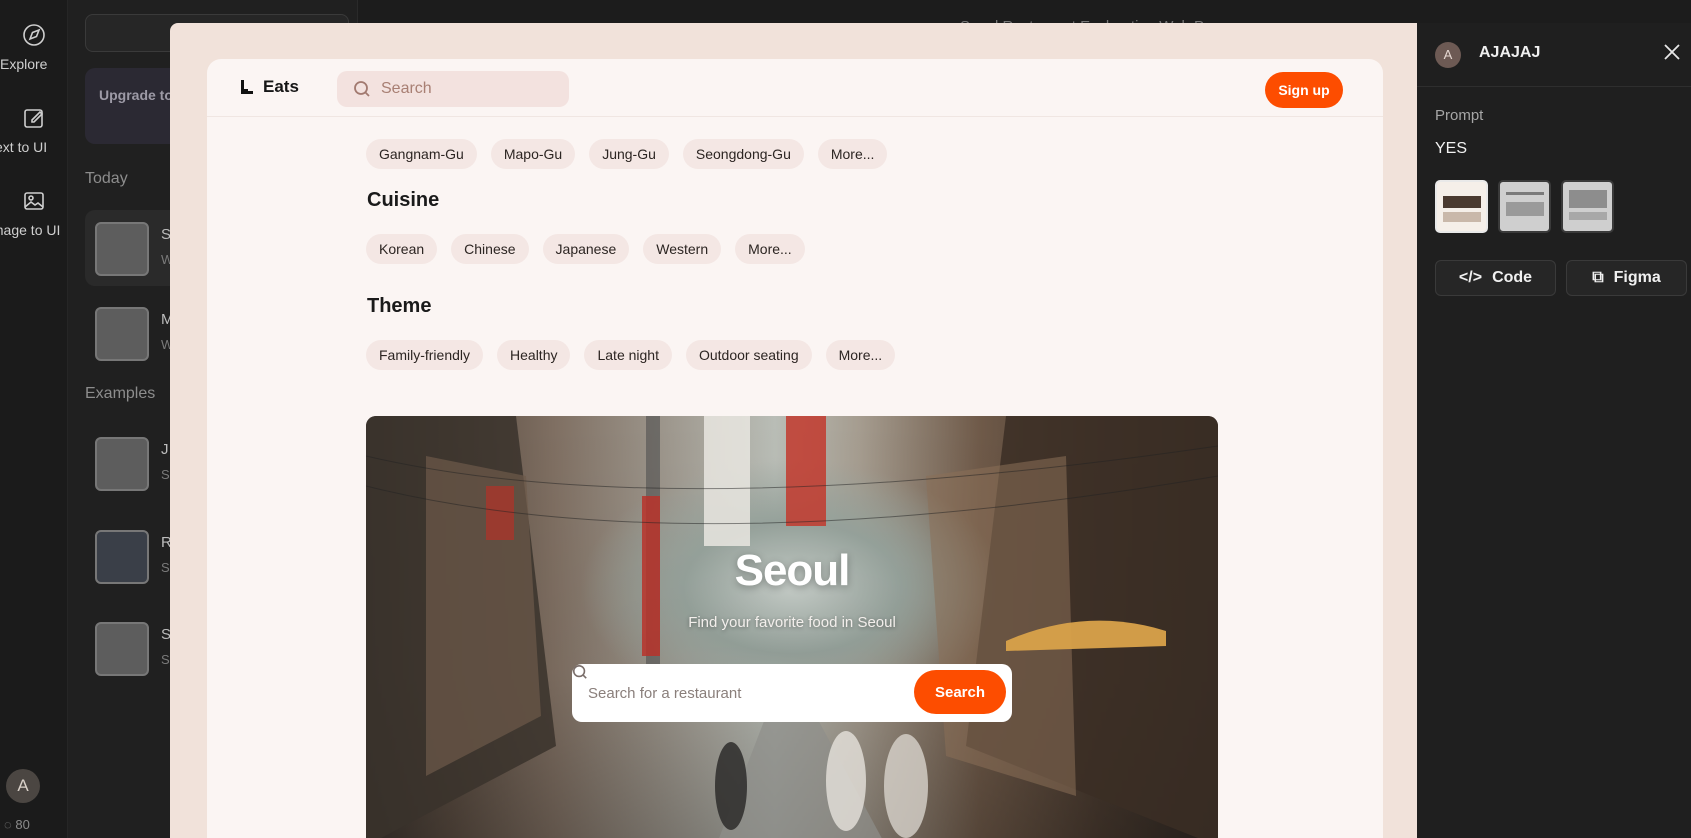 The image size is (1691, 838). I want to click on hero-search-button: Search, so click(960, 692).